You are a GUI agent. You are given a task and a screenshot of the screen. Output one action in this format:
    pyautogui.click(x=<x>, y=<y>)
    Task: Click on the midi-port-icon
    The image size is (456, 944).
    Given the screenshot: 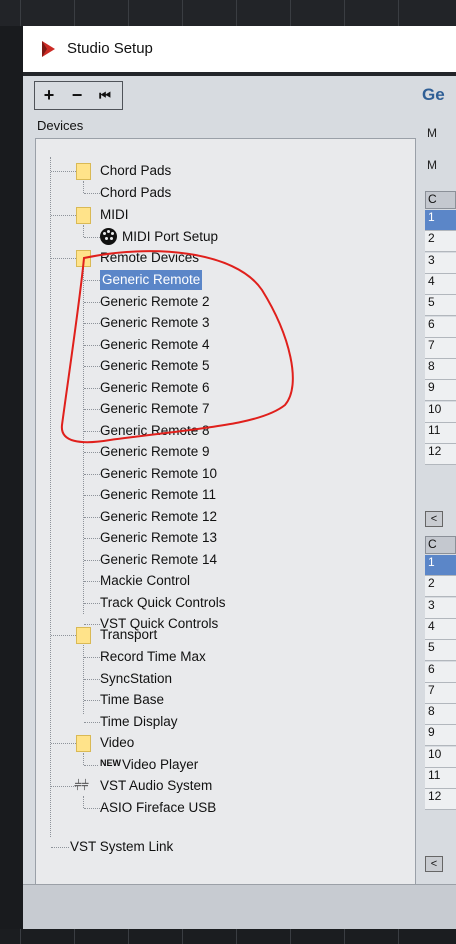 What is the action you would take?
    pyautogui.click(x=108, y=236)
    